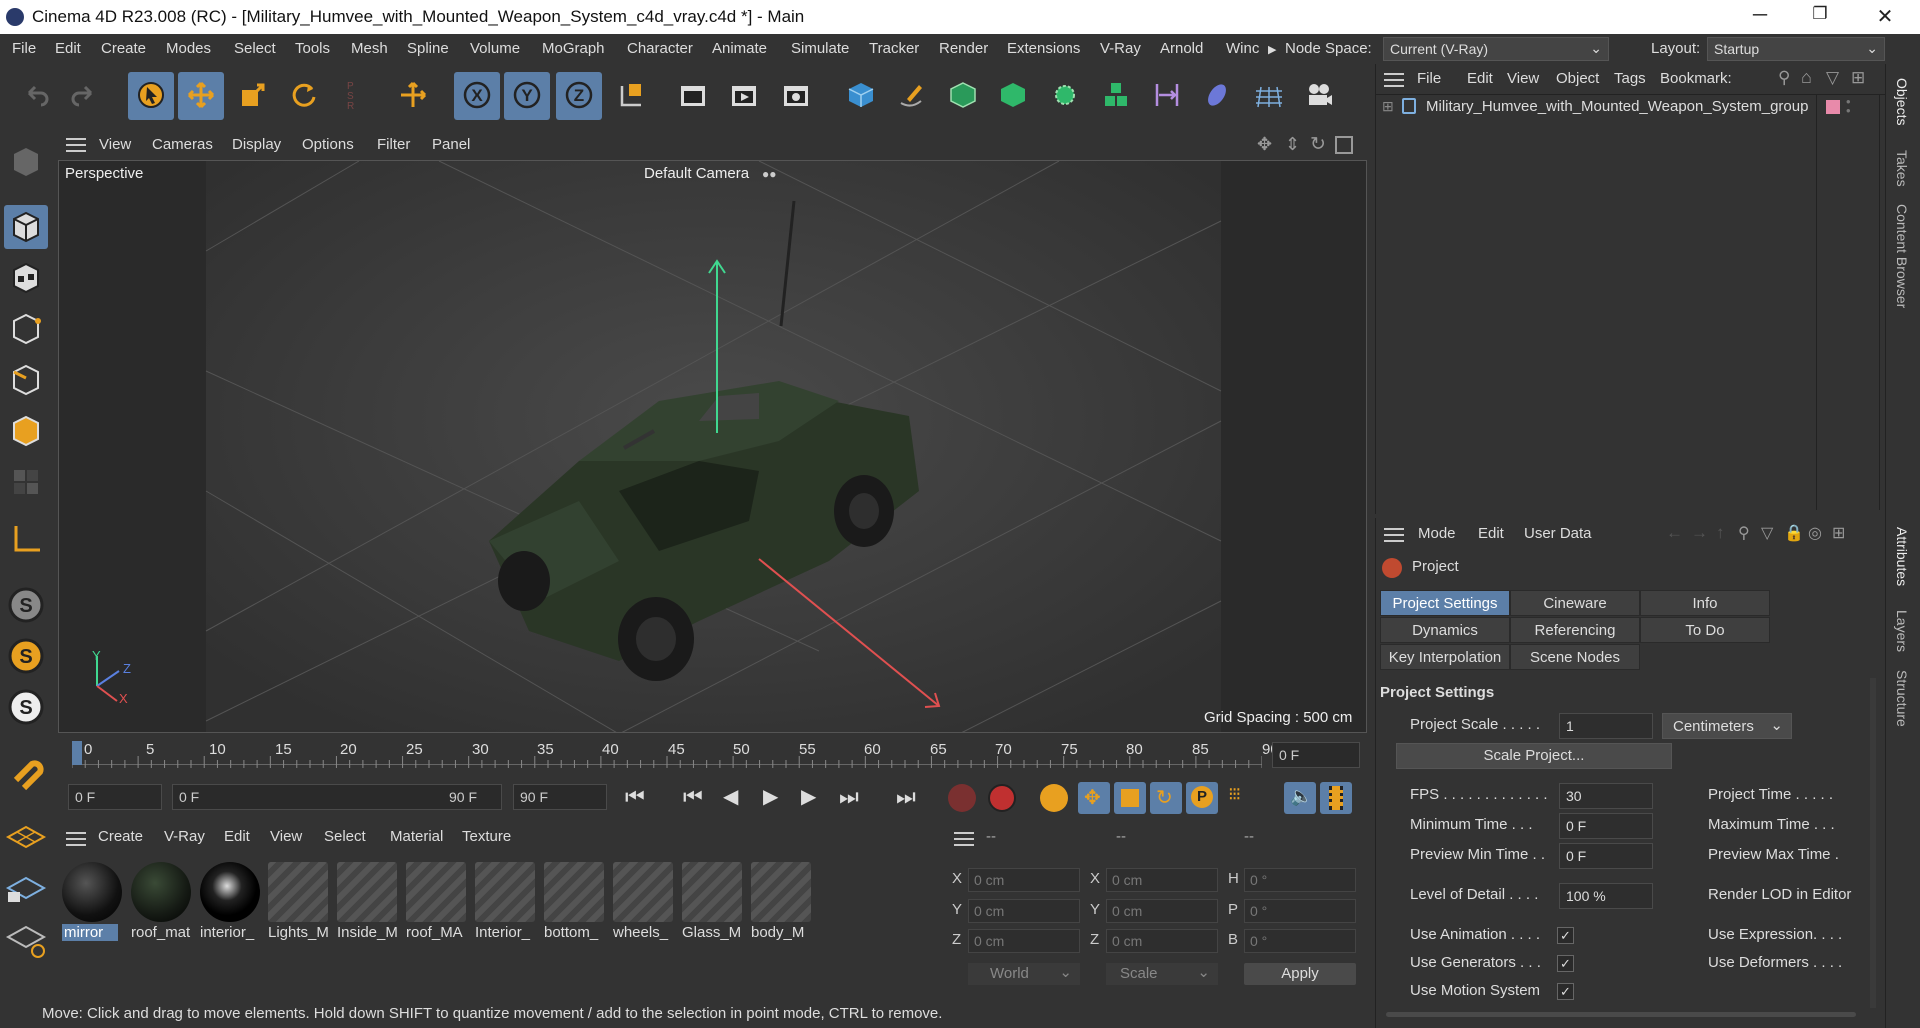 This screenshot has width=1920, height=1028. Describe the element at coordinates (26, 162) in the screenshot. I see `make-editable-button` at that location.